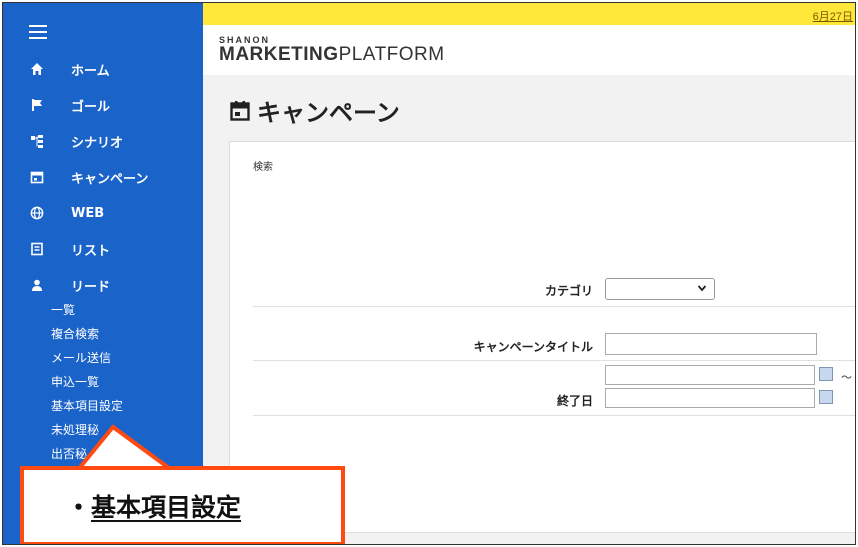 This screenshot has height=547, width=858. Describe the element at coordinates (710, 398) in the screenshot. I see `end-date-input` at that location.